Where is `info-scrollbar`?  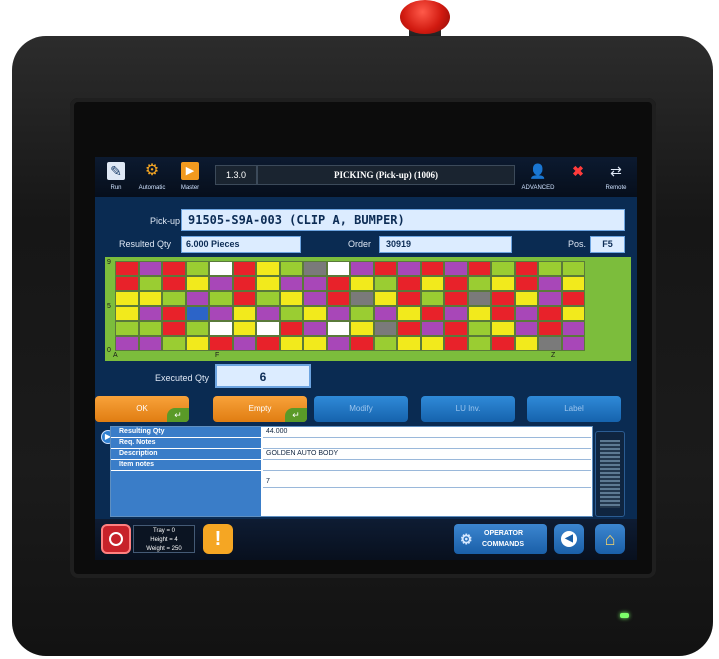
info-scrollbar is located at coordinates (610, 474).